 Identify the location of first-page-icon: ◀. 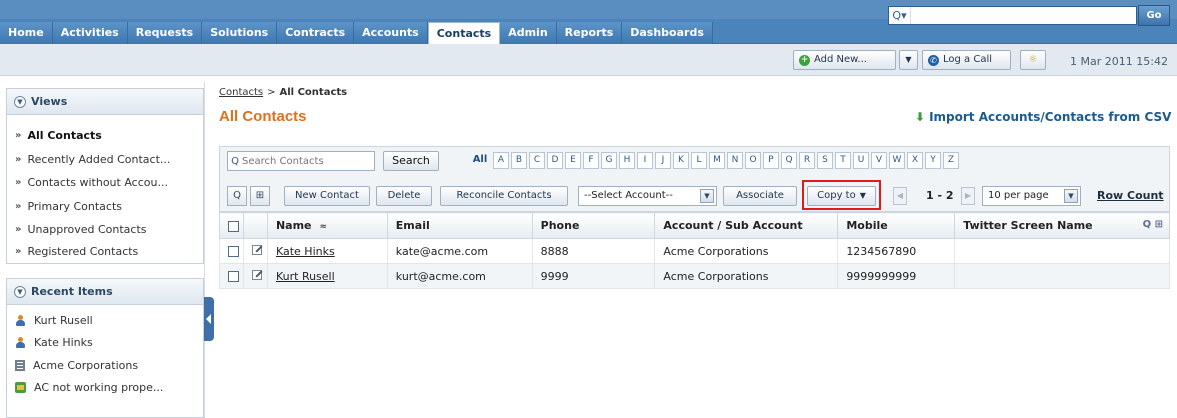
(900, 196).